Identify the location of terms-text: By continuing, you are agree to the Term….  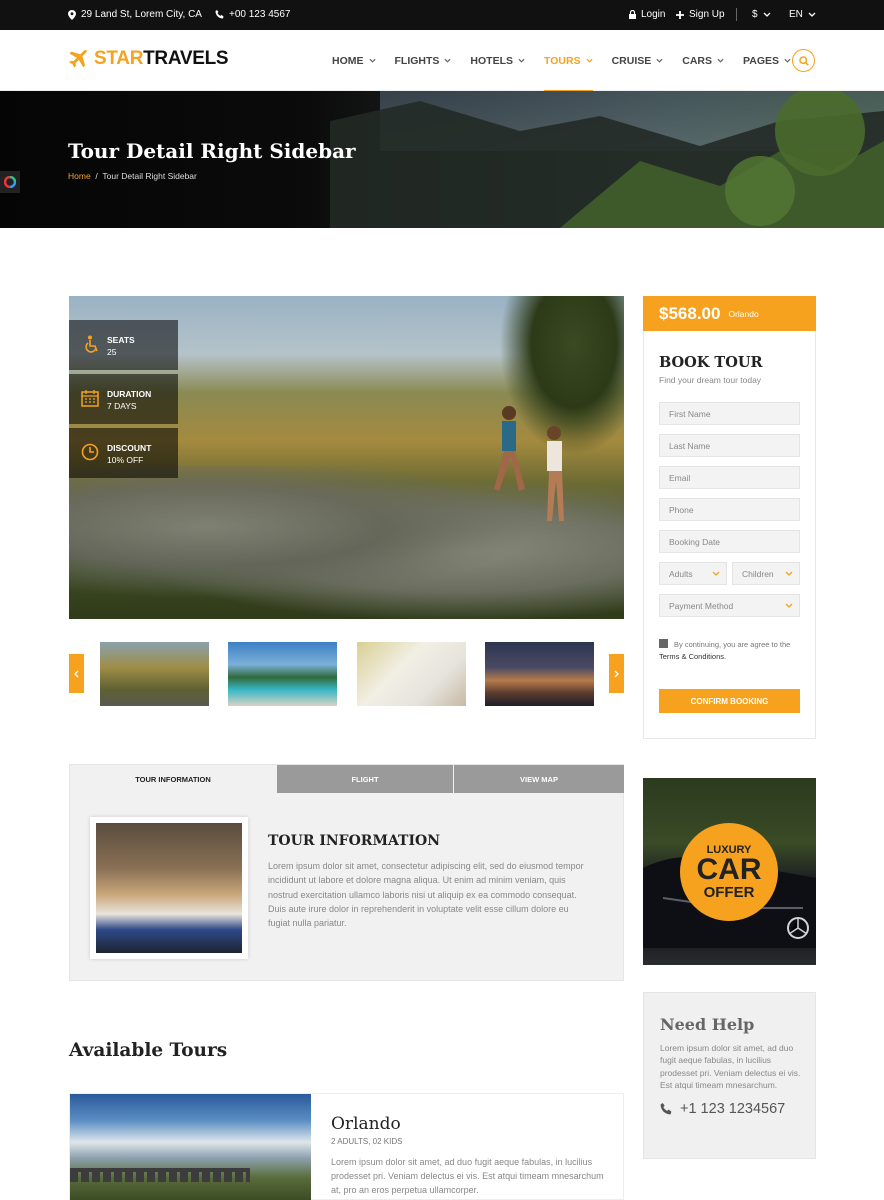
(731, 651).